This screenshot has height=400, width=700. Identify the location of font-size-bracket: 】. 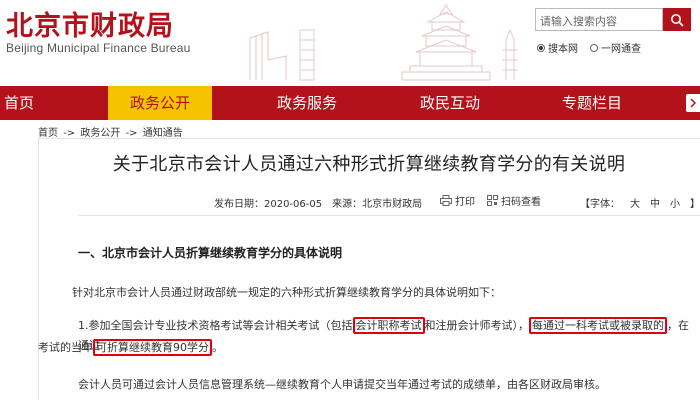
(695, 204).